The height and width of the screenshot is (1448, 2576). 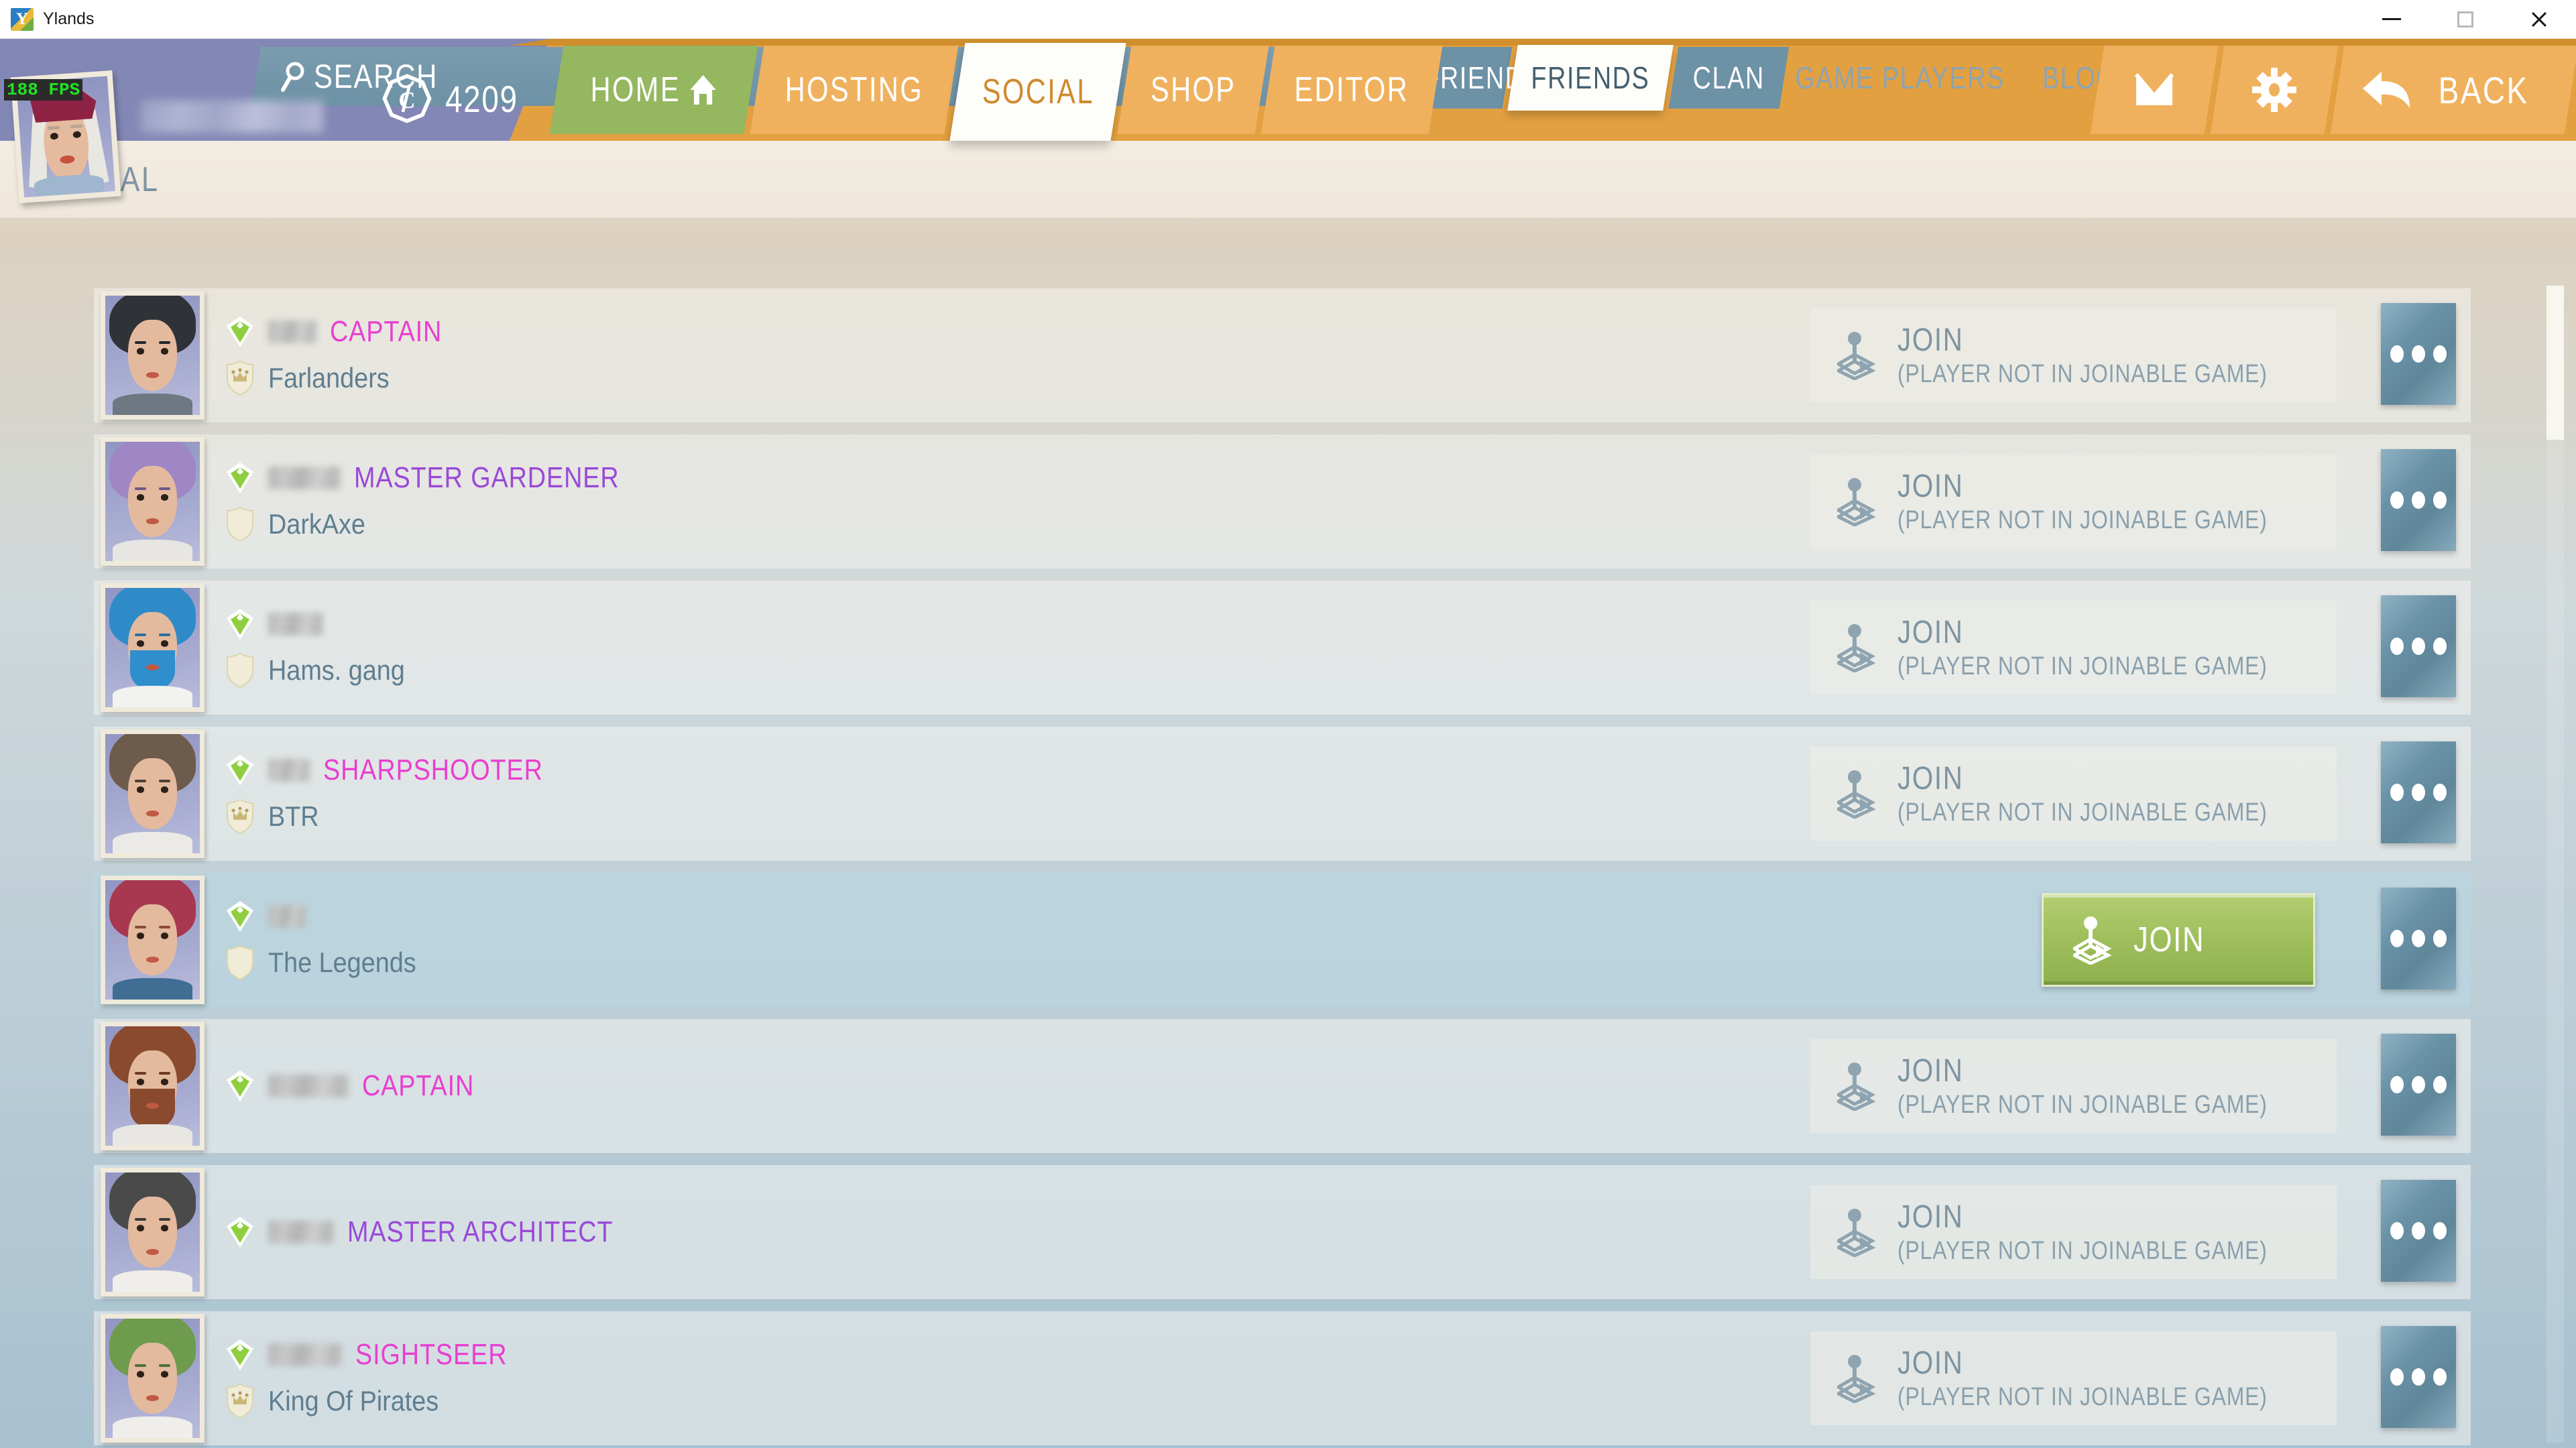 What do you see at coordinates (2082, 374) in the screenshot?
I see `join-disabled-note: (PLAYER NOT IN JOINABLE GAME)` at bounding box center [2082, 374].